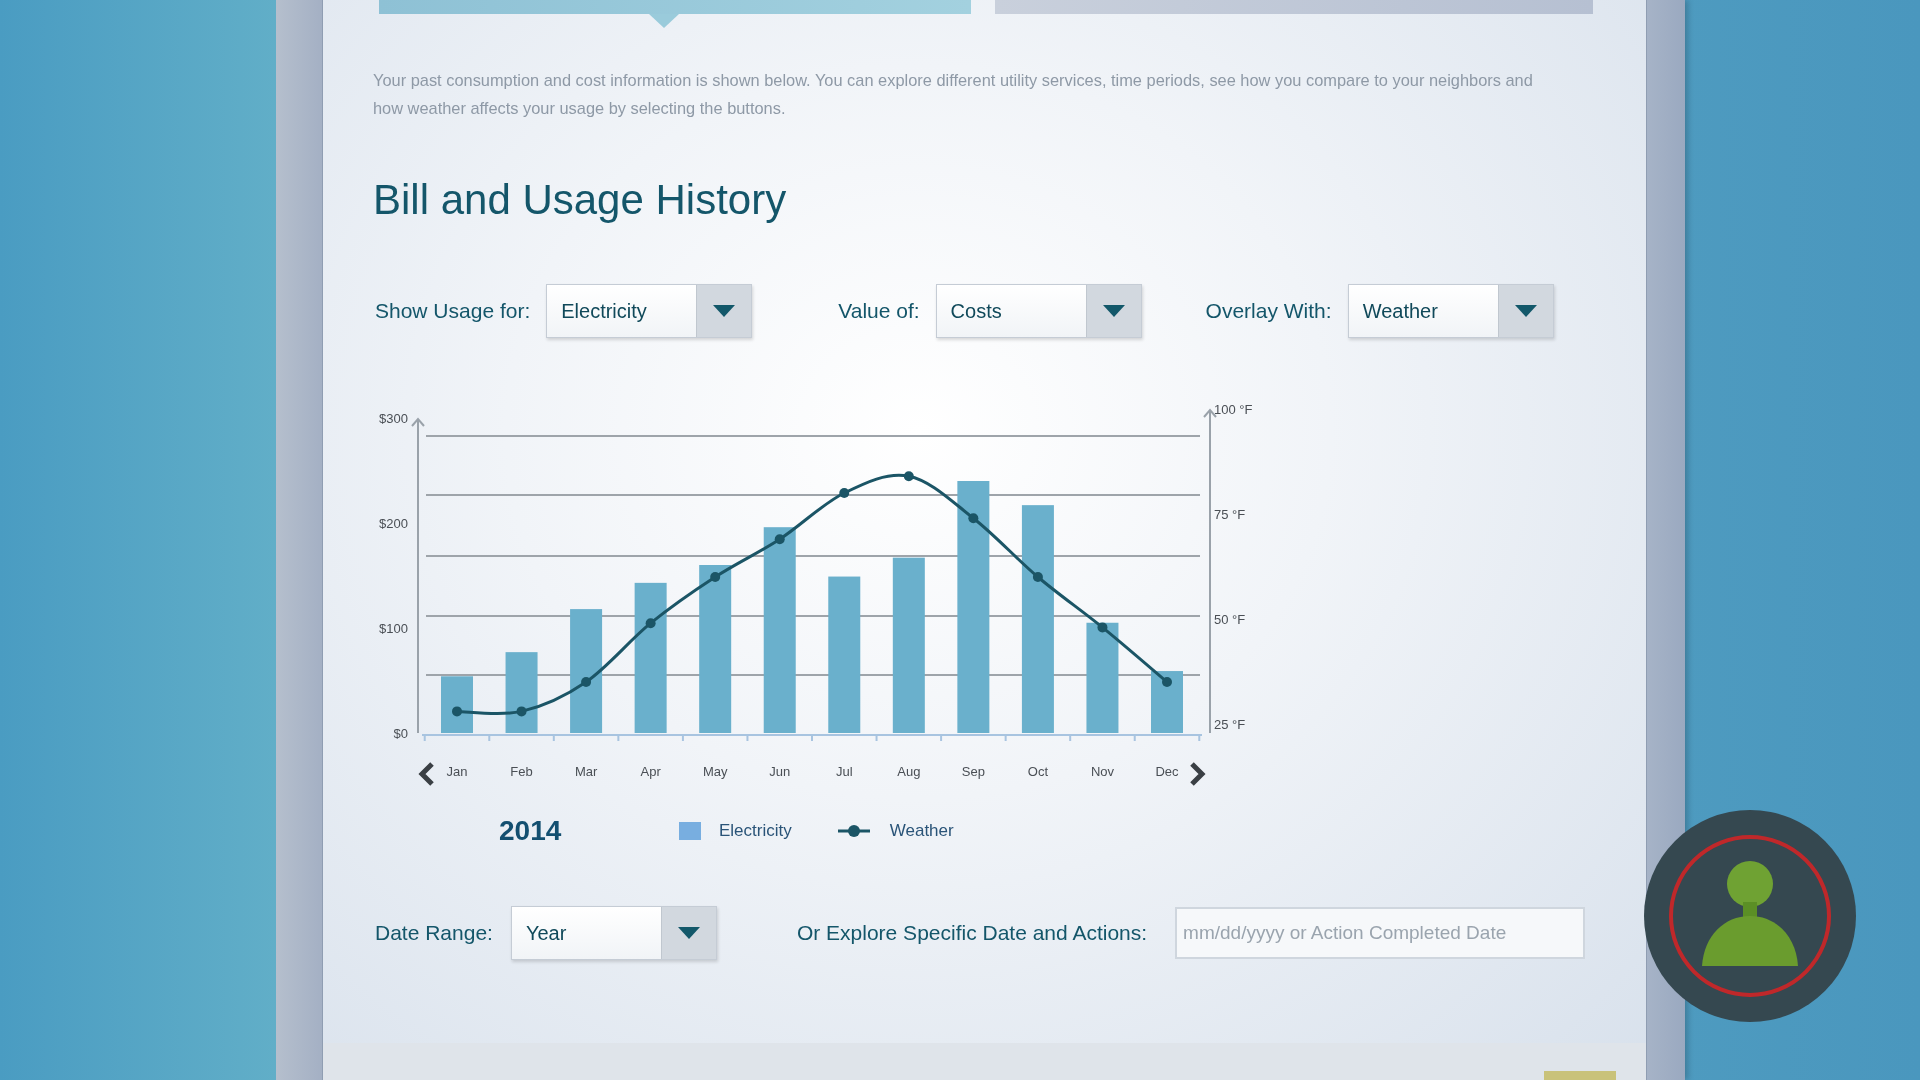 This screenshot has height=1080, width=1920. What do you see at coordinates (1233, 409) in the screenshot?
I see `y-tick-label: 100 °F` at bounding box center [1233, 409].